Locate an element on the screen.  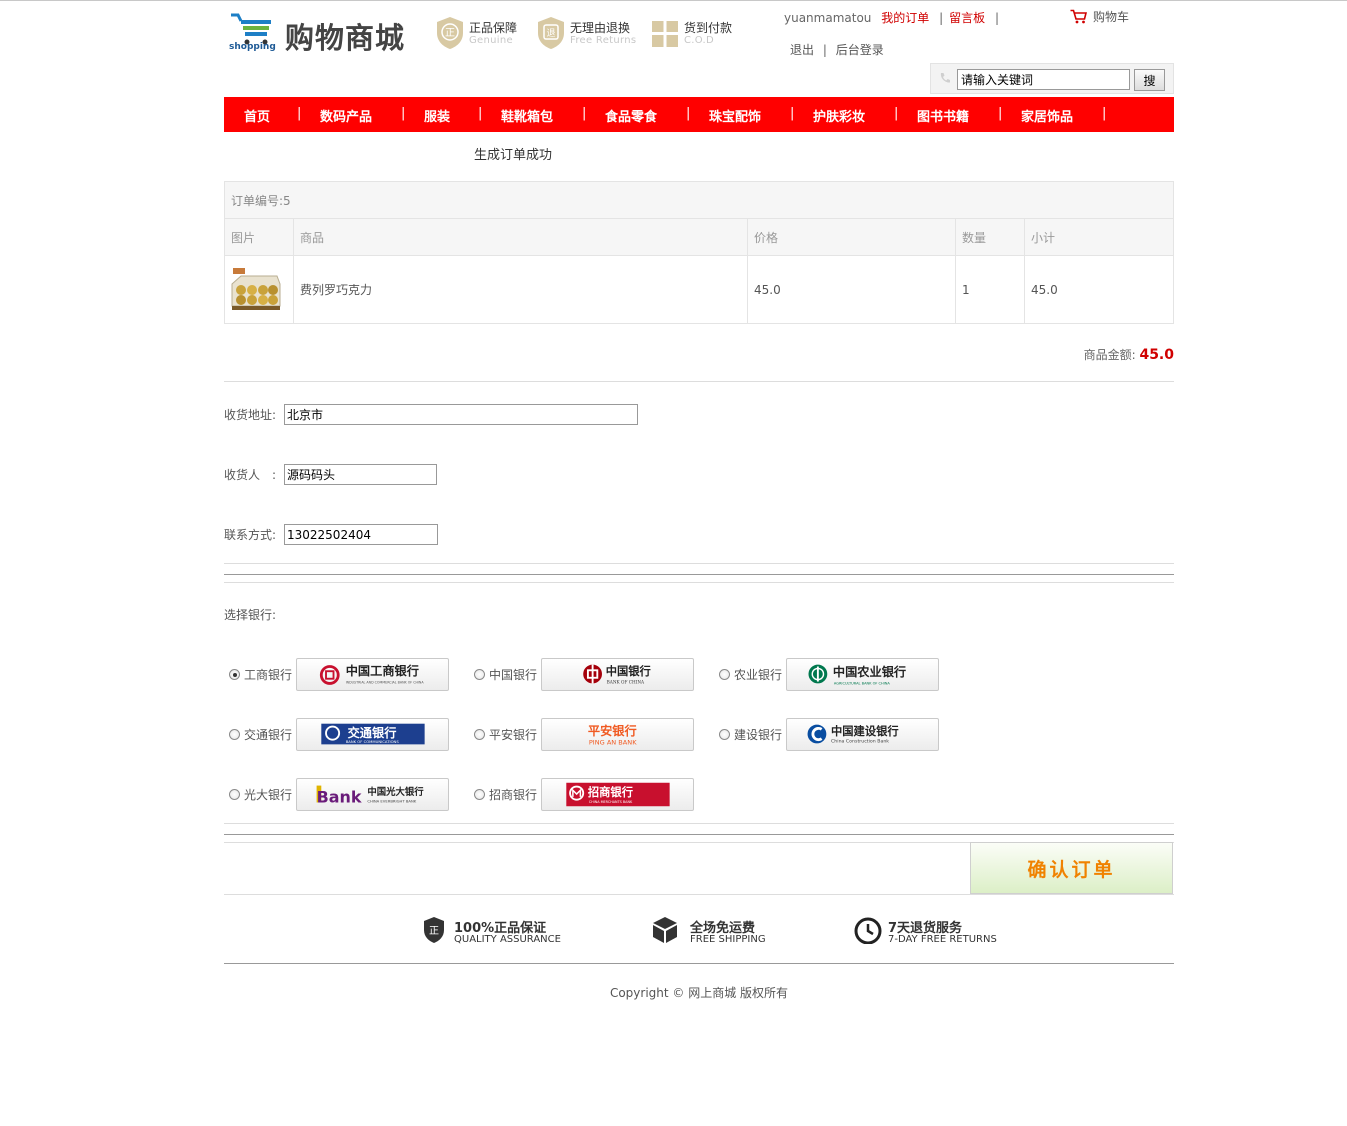
bank-radio-boc is located at coordinates (479, 674).